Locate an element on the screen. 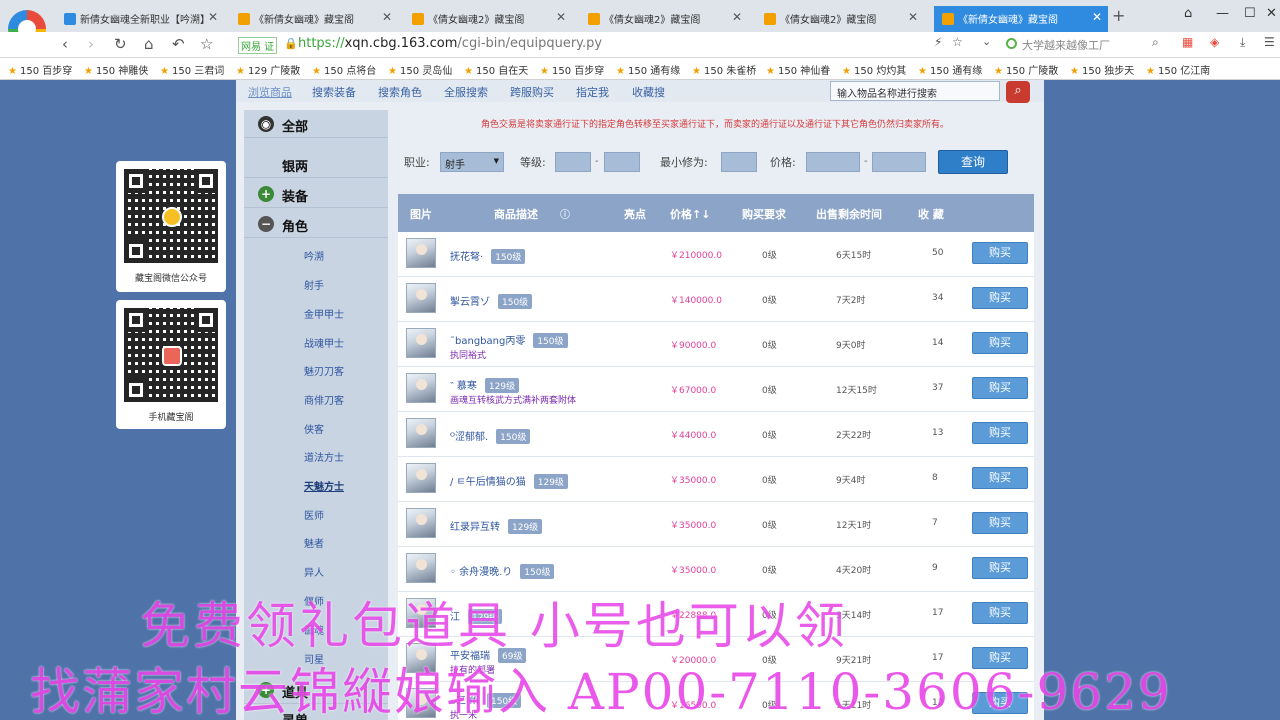 The image size is (1280, 720). item-name: ‶ 慕寒 129级 is located at coordinates (485, 385).